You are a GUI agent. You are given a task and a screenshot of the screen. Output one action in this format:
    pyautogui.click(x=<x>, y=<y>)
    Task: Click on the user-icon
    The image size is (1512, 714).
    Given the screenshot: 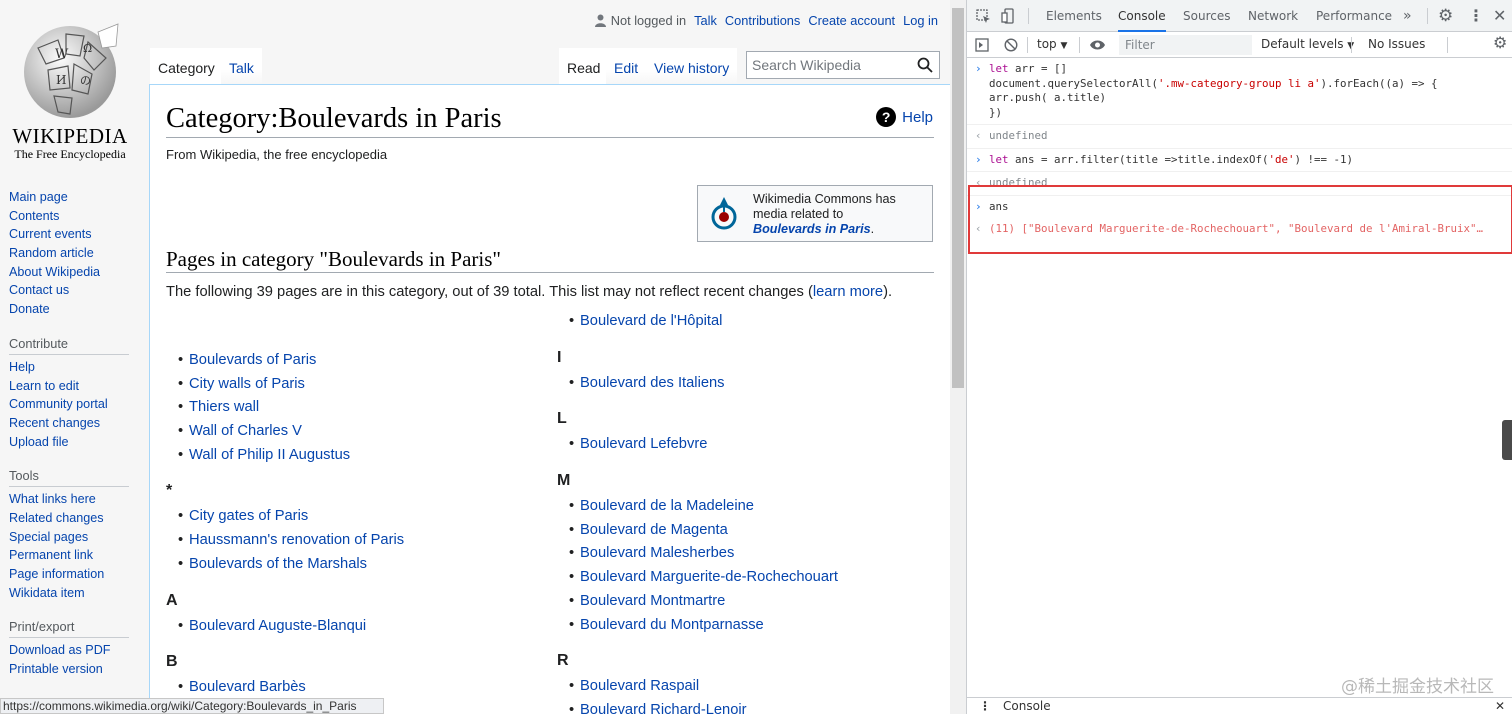 What is the action you would take?
    pyautogui.click(x=600, y=20)
    